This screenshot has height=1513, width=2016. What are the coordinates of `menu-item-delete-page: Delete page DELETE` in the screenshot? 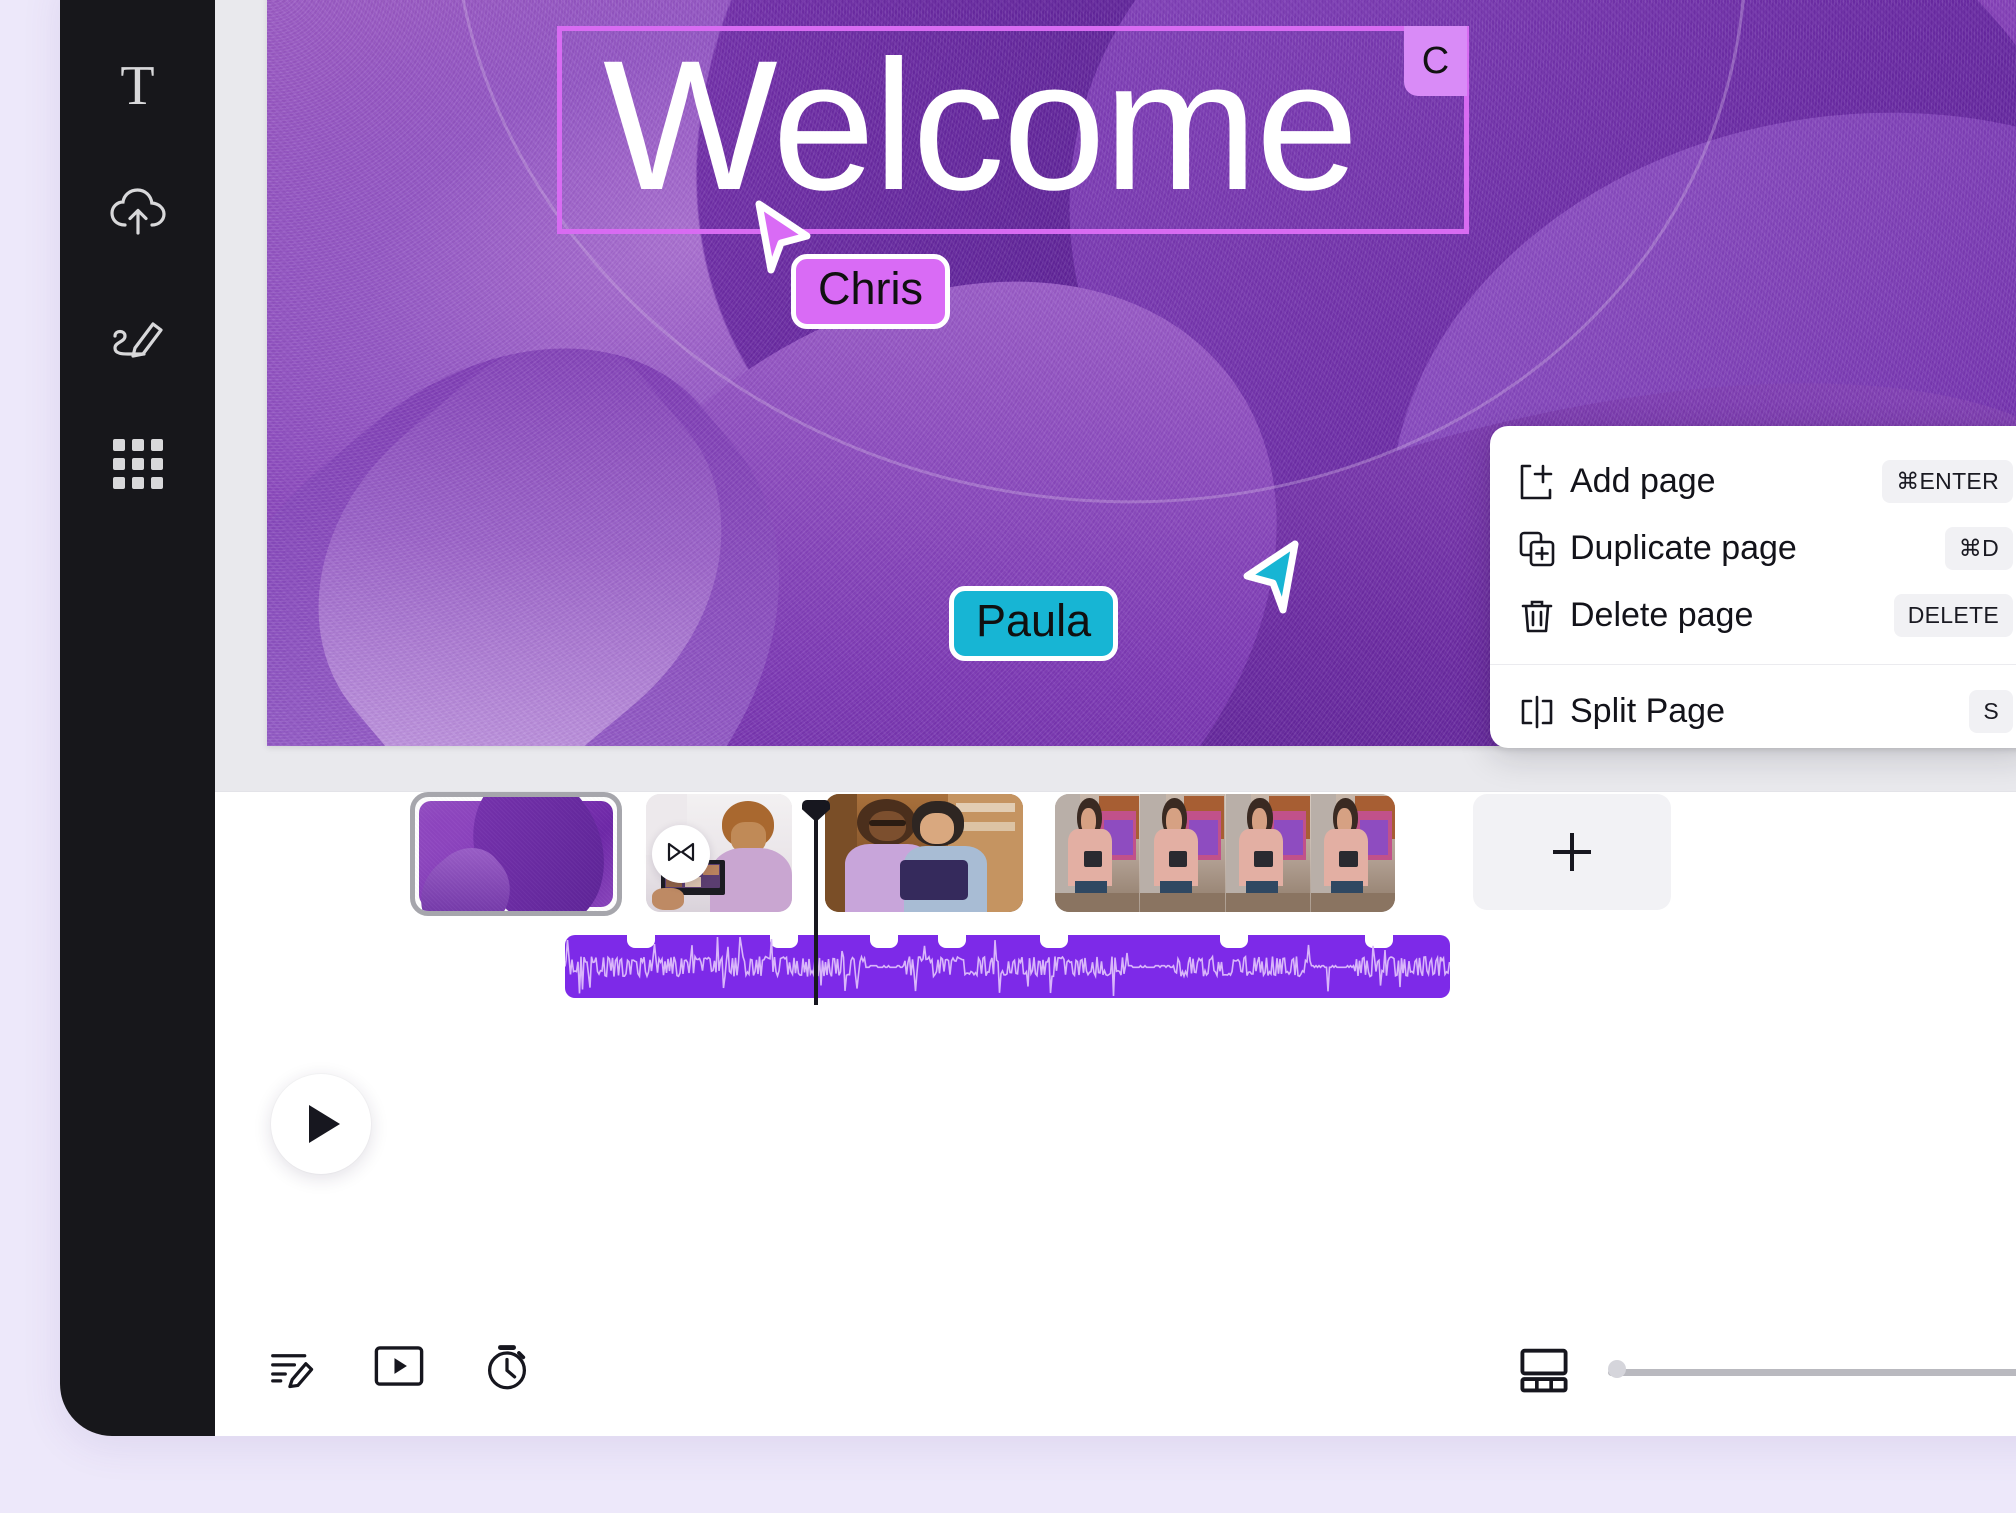 It's located at (1753, 615).